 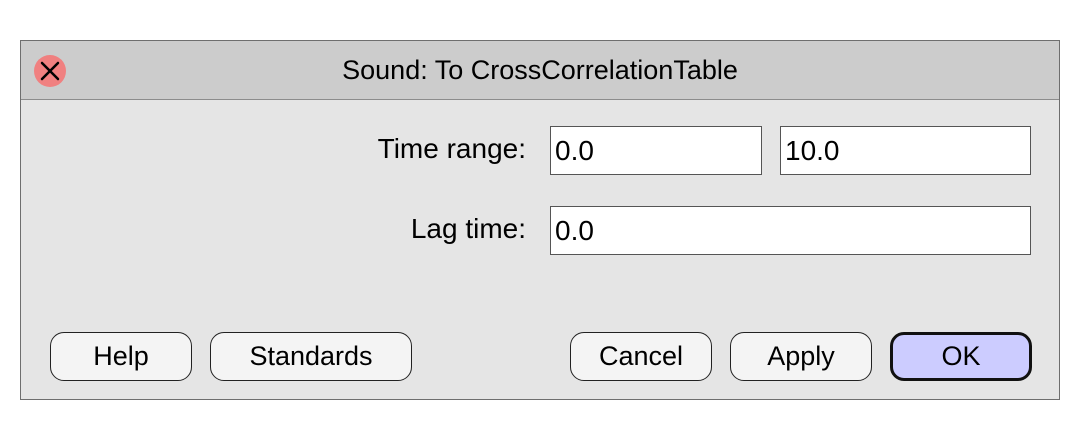 What do you see at coordinates (656, 150) in the screenshot?
I see `time-range-from-input` at bounding box center [656, 150].